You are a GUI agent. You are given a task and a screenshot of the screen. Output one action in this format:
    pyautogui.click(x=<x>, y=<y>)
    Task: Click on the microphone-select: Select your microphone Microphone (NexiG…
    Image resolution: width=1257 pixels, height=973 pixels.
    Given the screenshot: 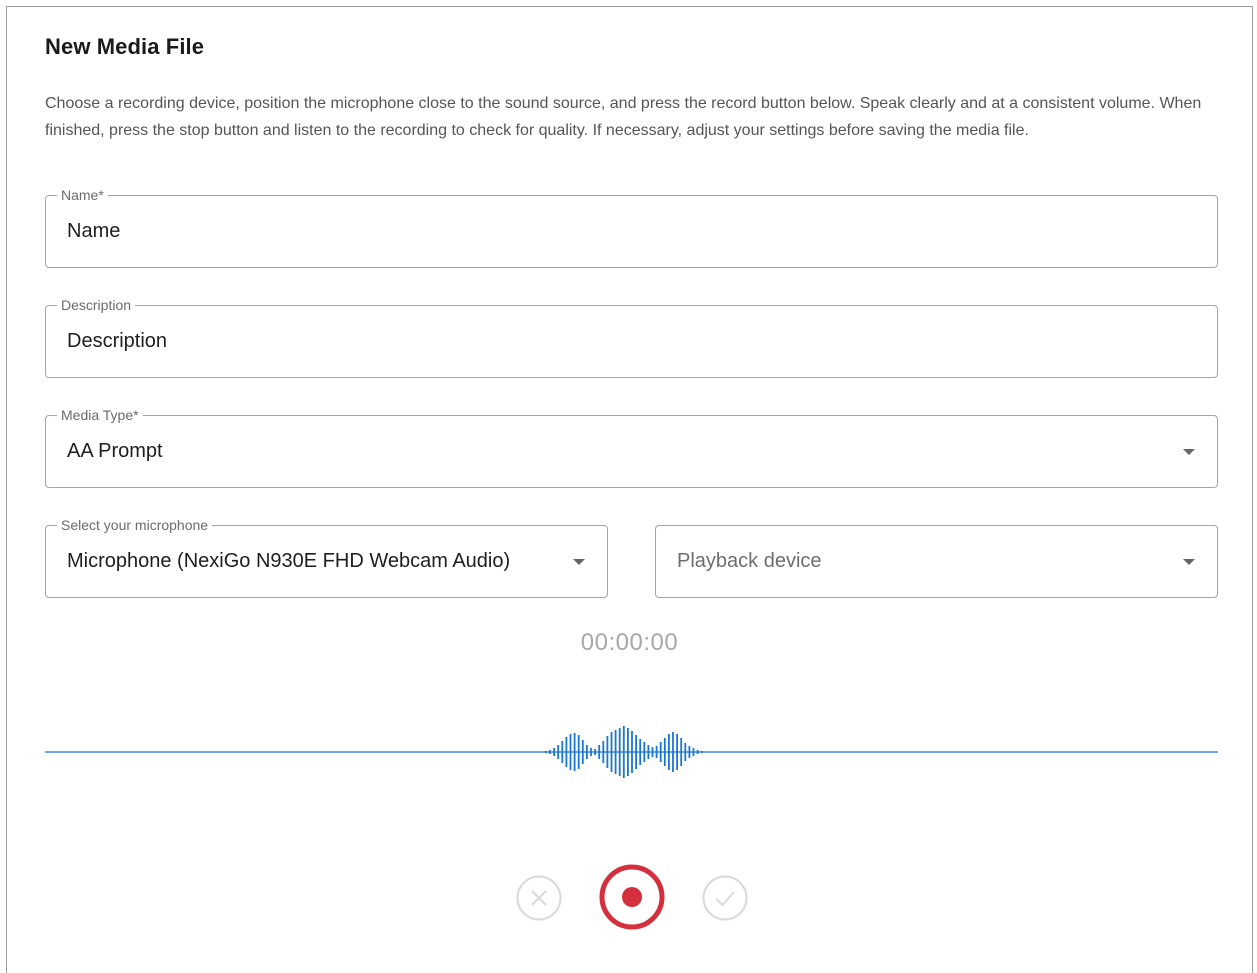 What is the action you would take?
    pyautogui.click(x=326, y=557)
    